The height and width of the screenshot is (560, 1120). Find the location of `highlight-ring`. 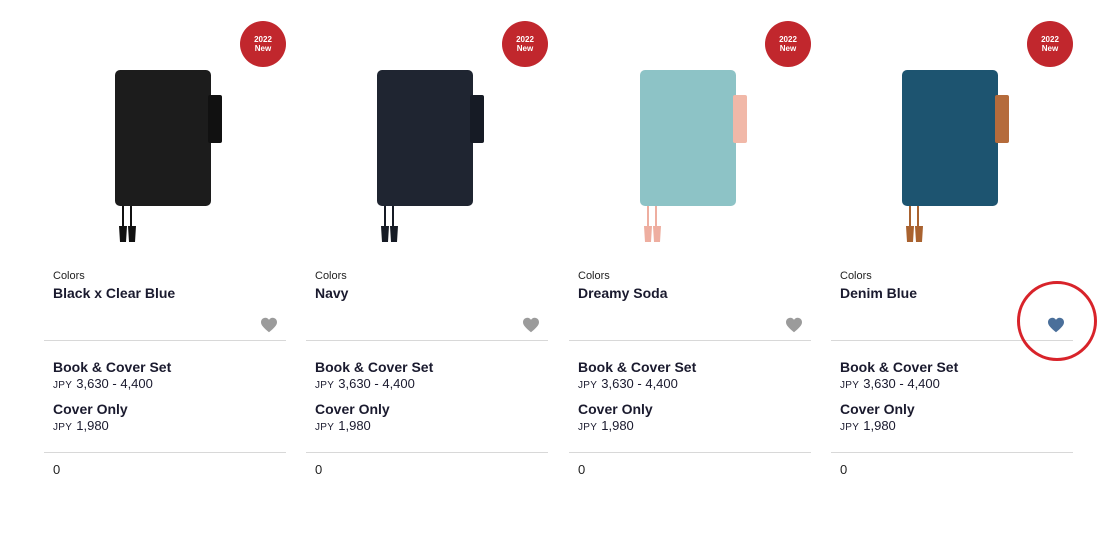

highlight-ring is located at coordinates (1057, 321).